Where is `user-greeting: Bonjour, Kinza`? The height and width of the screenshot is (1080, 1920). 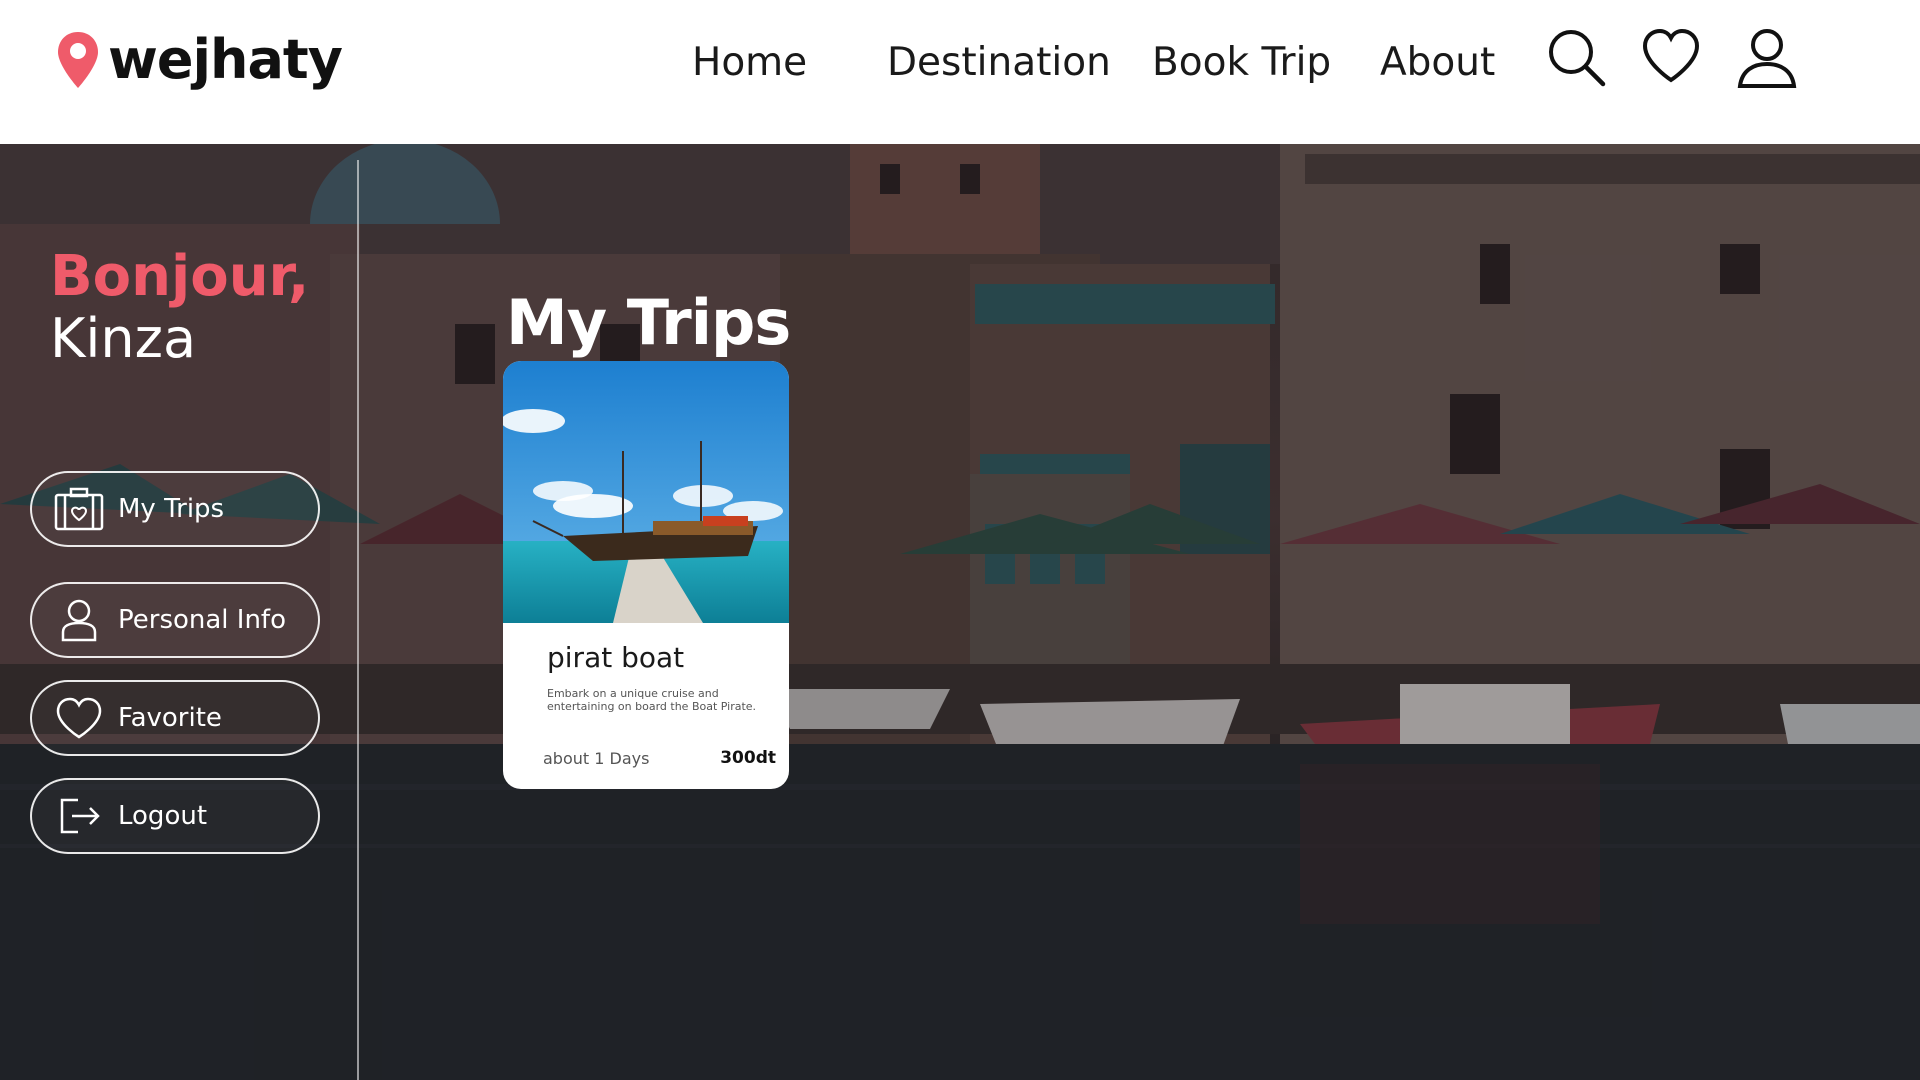
user-greeting: Bonjour, Kinza is located at coordinates (179, 308).